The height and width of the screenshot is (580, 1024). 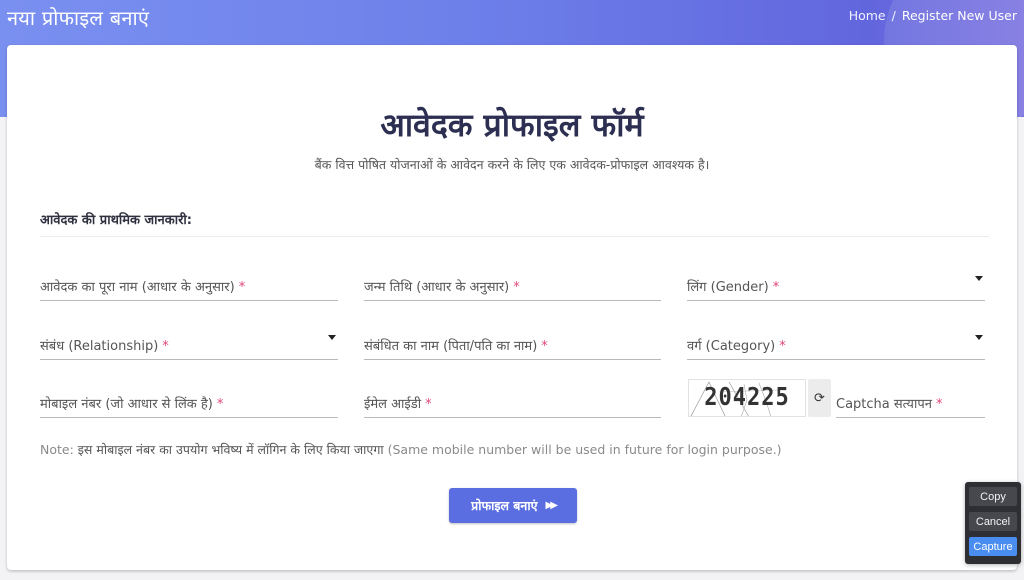 I want to click on category-label: वर्ग (Category) *, so click(x=736, y=346).